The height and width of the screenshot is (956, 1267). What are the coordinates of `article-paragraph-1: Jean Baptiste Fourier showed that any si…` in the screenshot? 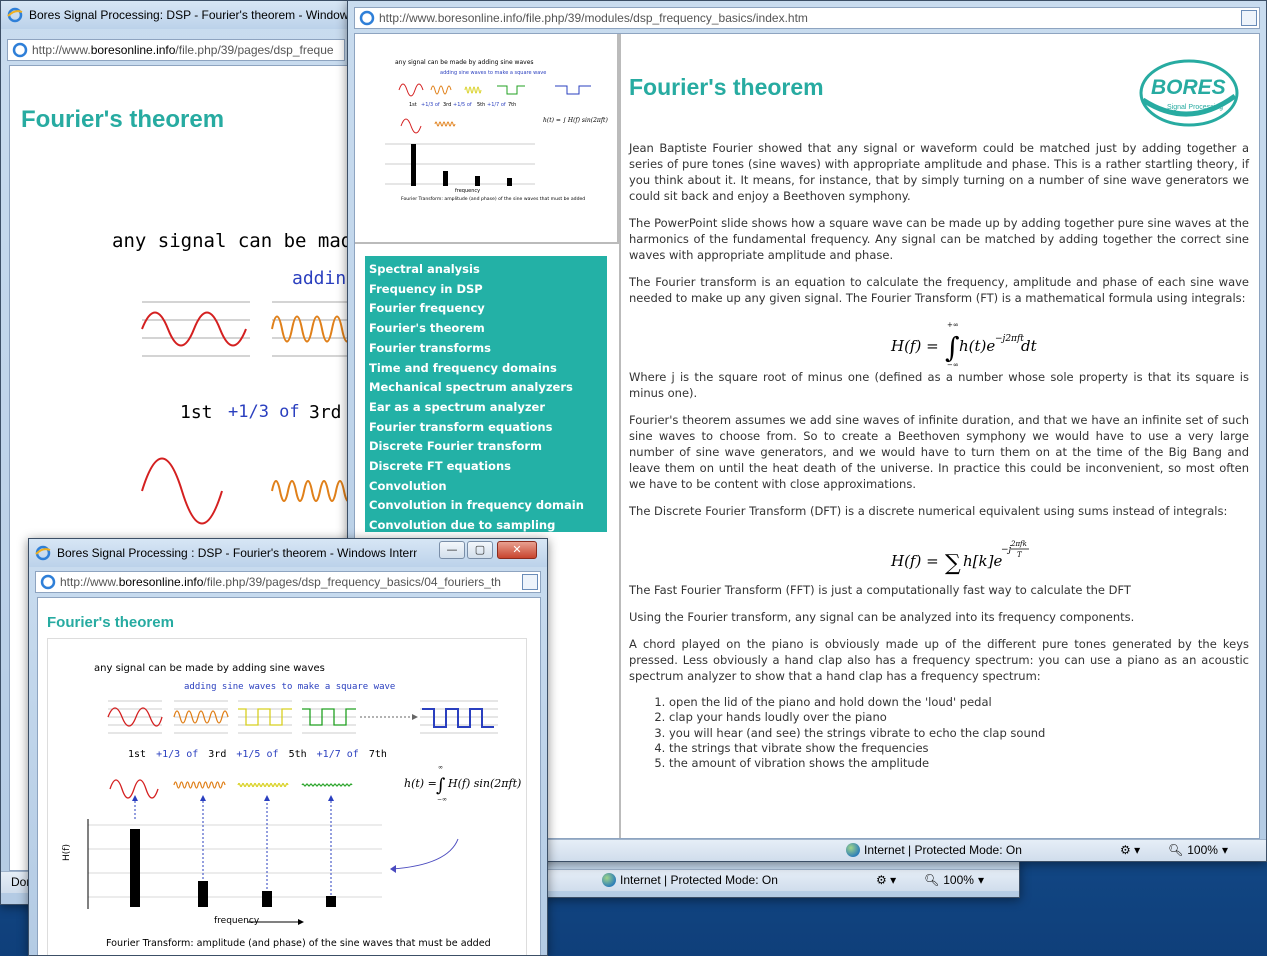 It's located at (939, 172).